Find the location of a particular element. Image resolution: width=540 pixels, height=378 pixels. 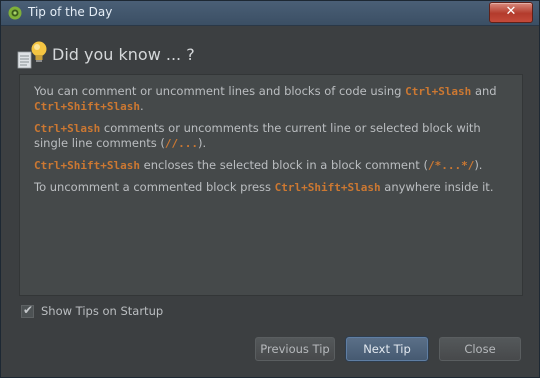

checkmark-icon: ✔ is located at coordinates (28, 310).